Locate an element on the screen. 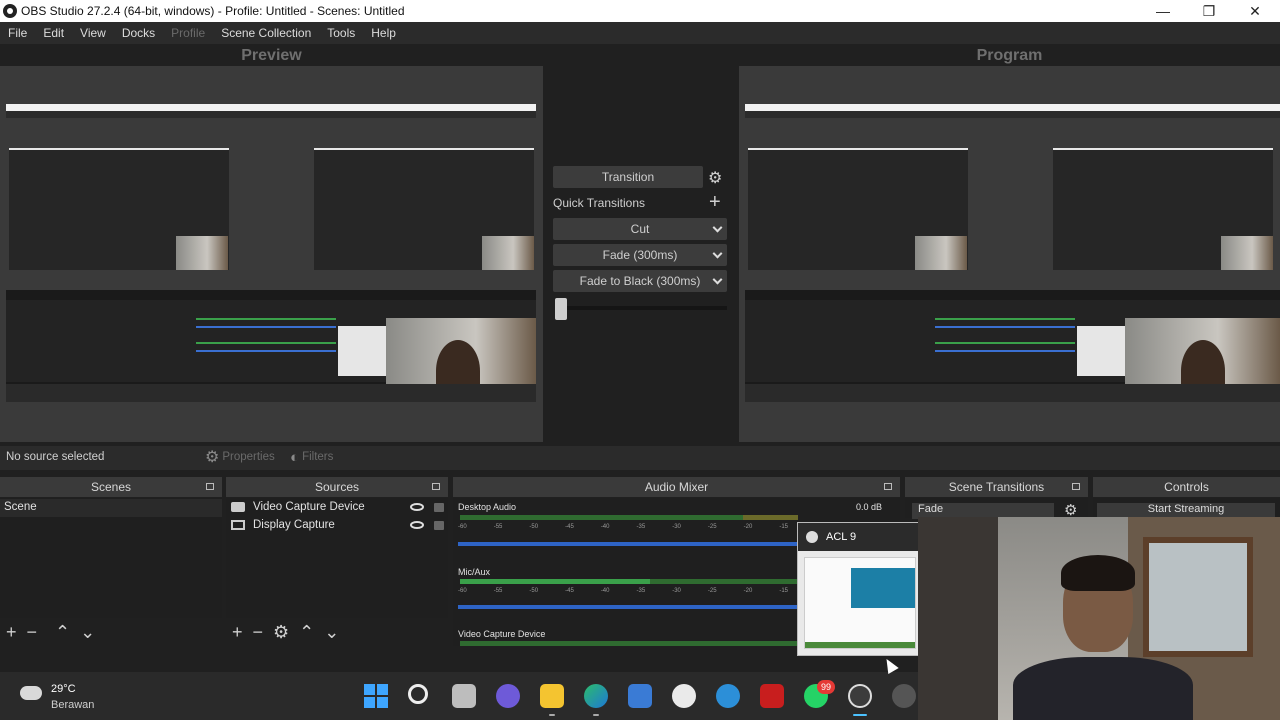 This screenshot has height=720, width=1280. fade-transition-dropdown: Fade (300ms) is located at coordinates (640, 255).